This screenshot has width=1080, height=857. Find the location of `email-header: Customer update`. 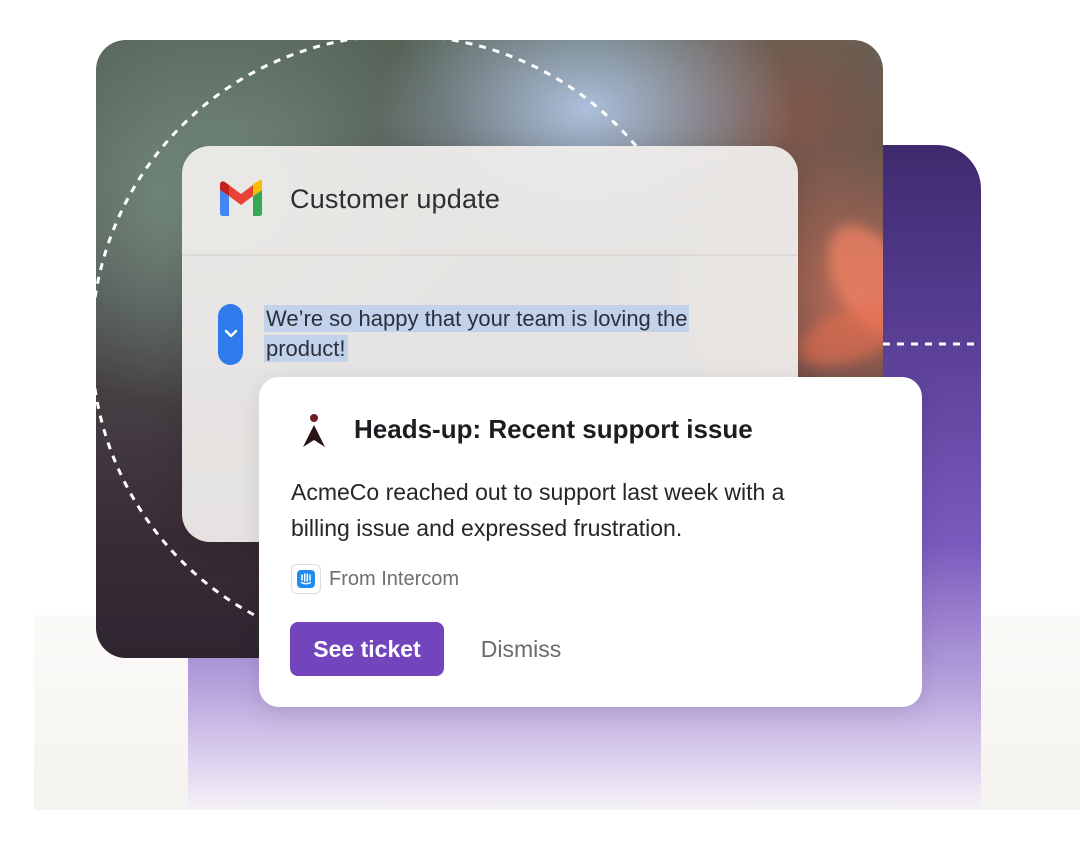

email-header: Customer update is located at coordinates (490, 201).